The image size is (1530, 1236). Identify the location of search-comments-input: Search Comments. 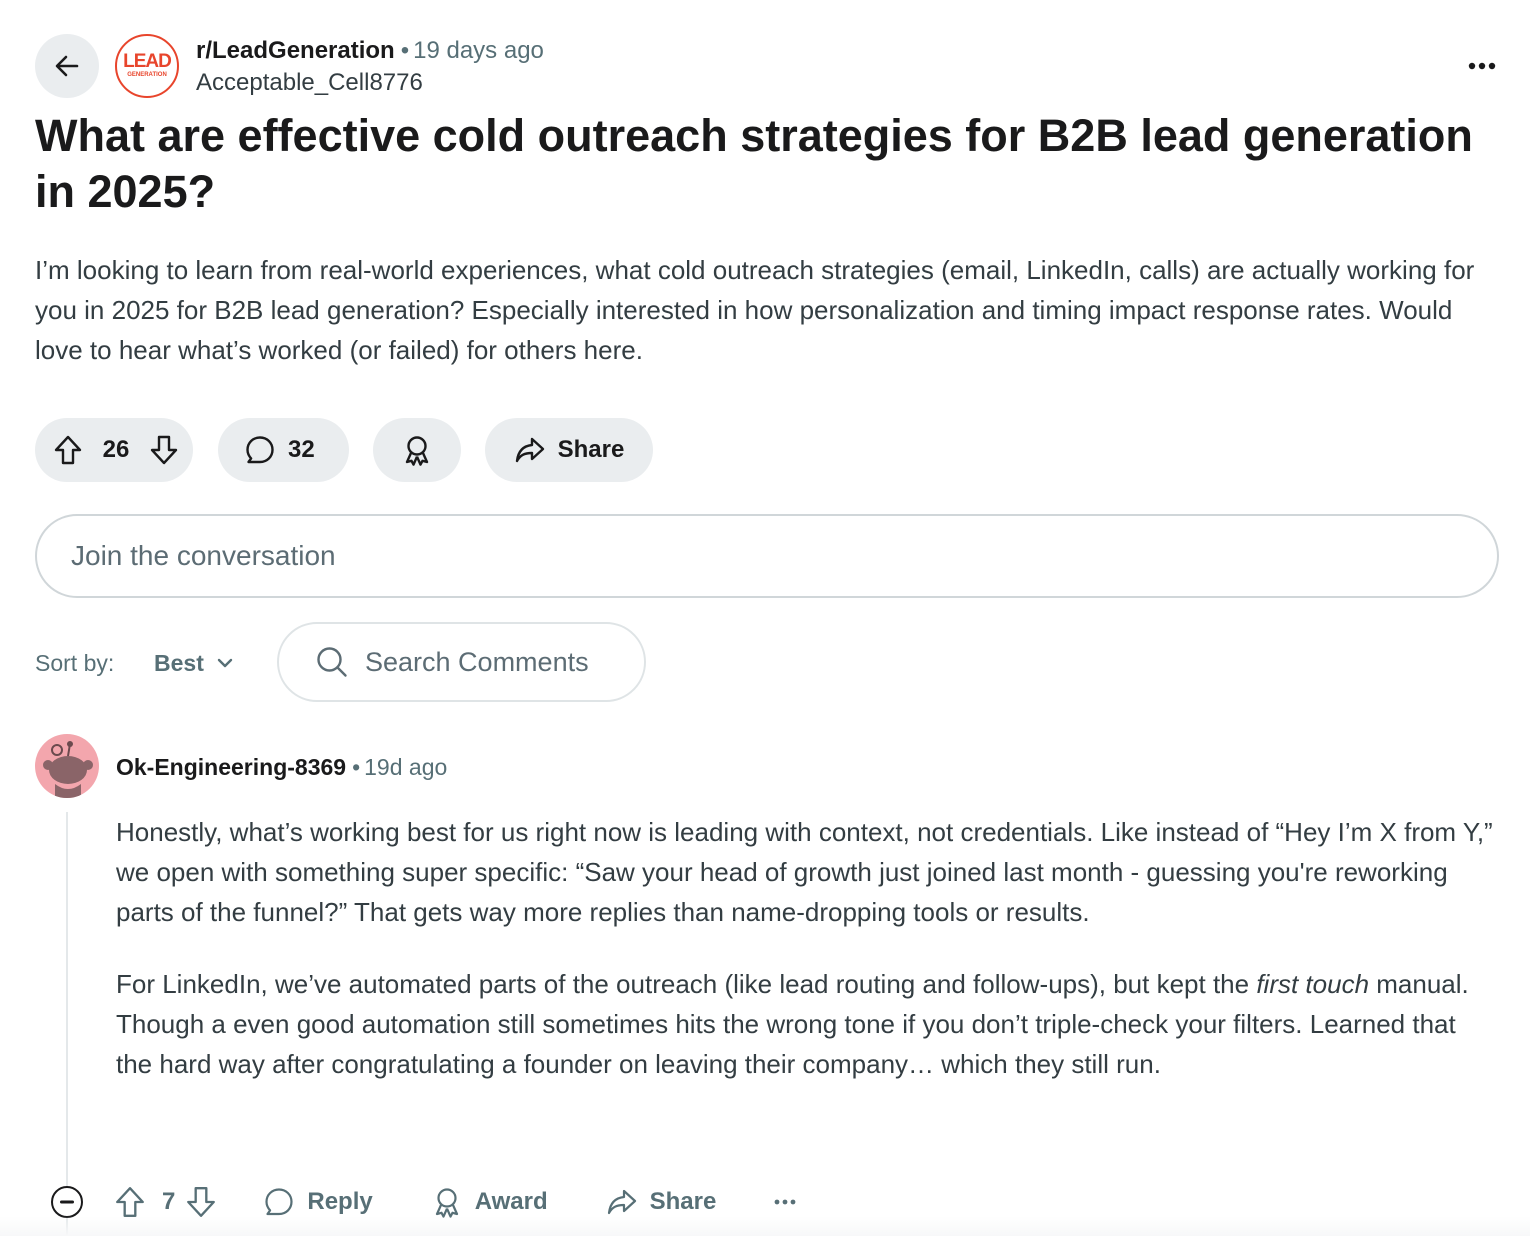
(461, 662).